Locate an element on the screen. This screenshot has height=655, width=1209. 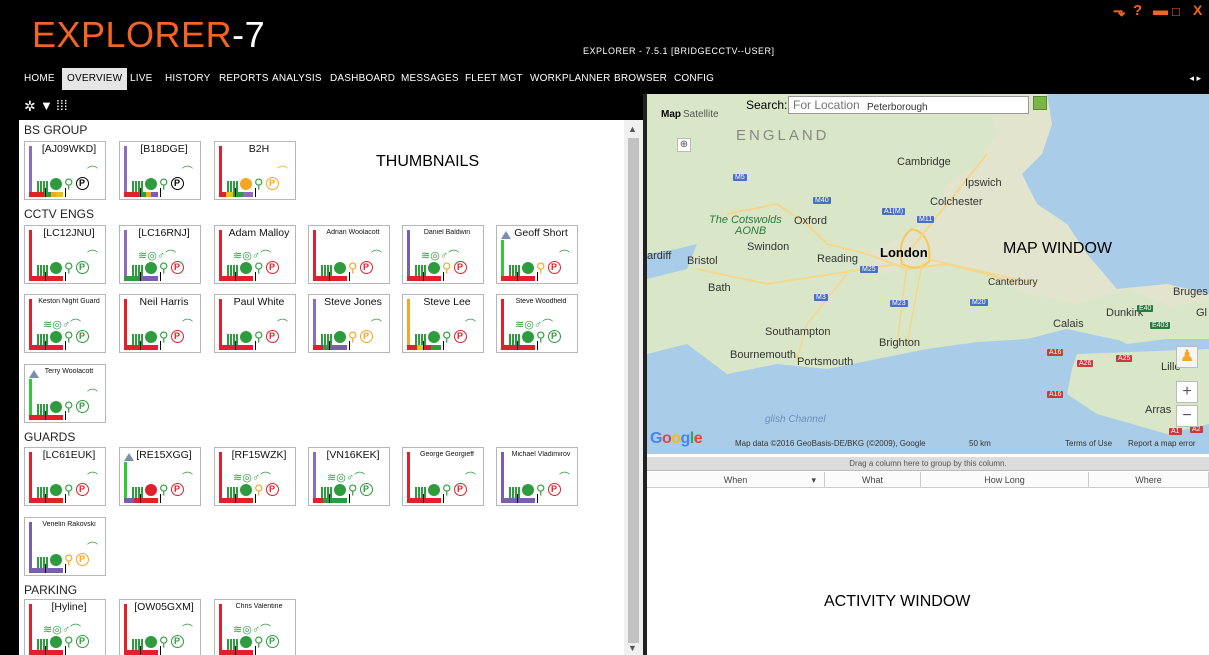
scrollbar-thumb is located at coordinates (633, 390).